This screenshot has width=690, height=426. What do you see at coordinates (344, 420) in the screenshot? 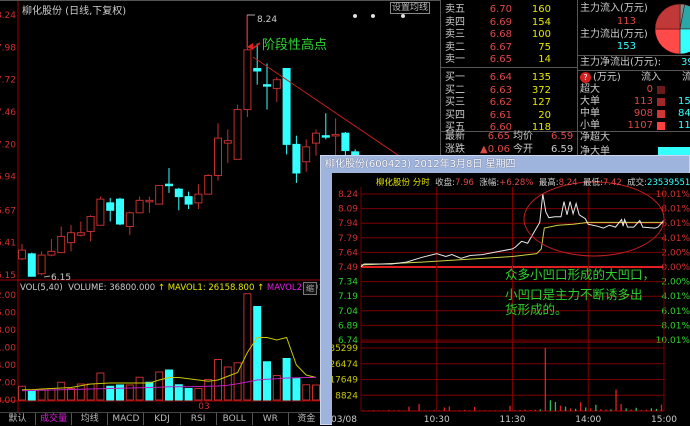
I see `time-tick-label: 03/08` at bounding box center [344, 420].